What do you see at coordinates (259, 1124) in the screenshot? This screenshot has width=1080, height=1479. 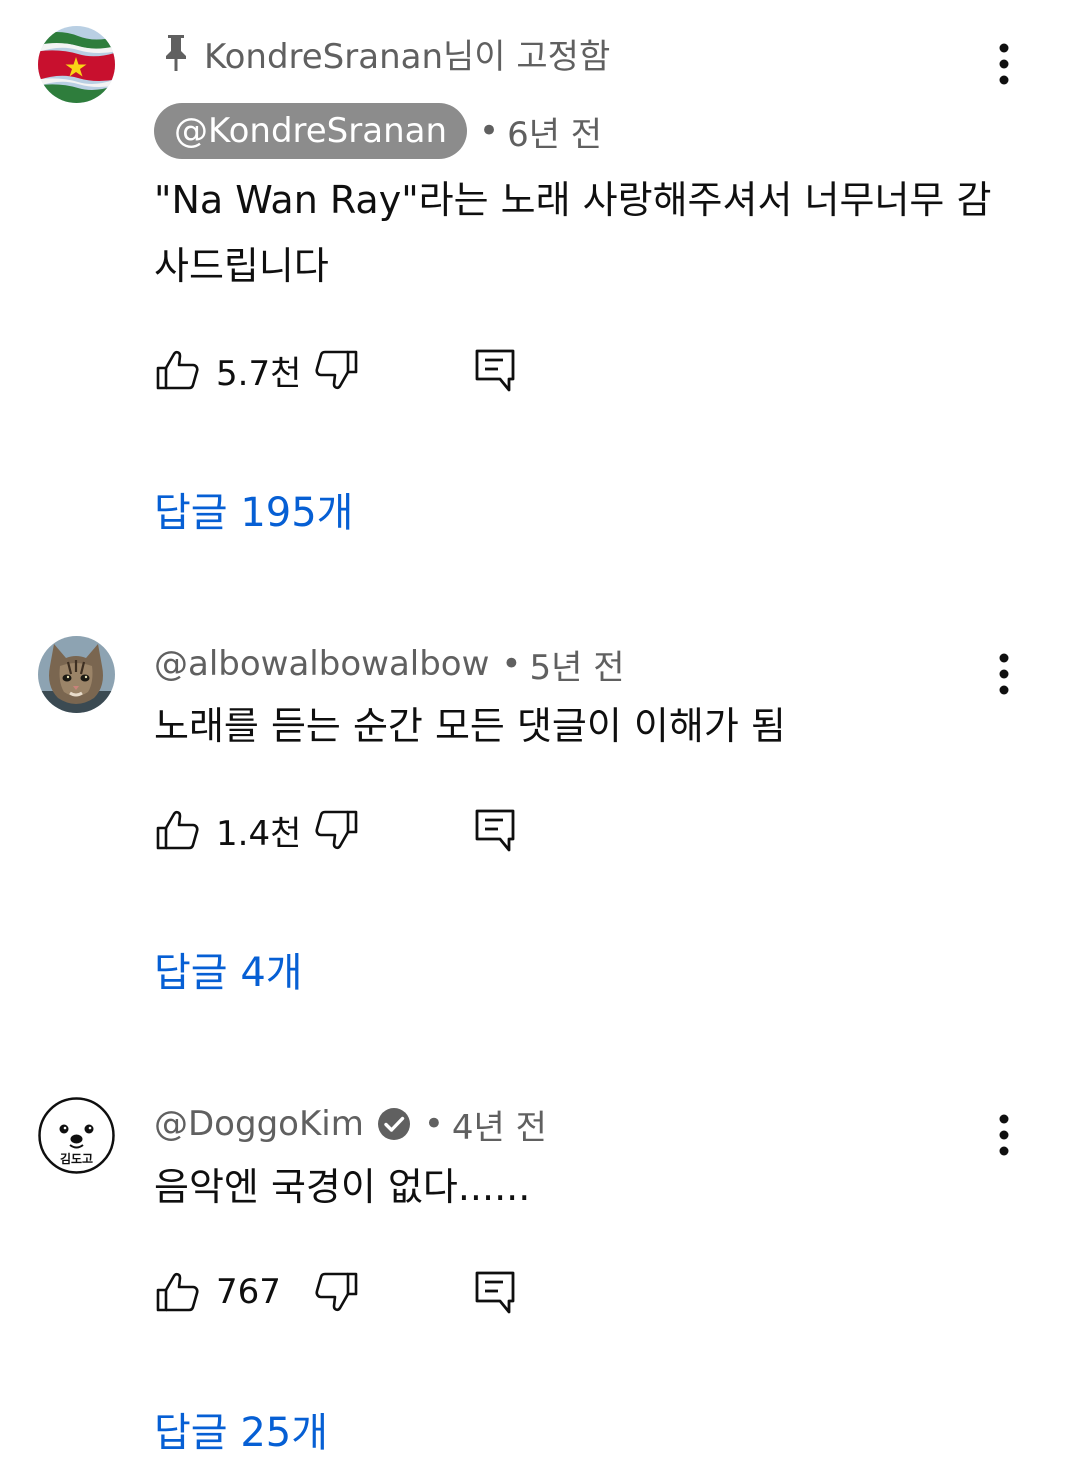 I see `author-handle: @DoggoKim` at bounding box center [259, 1124].